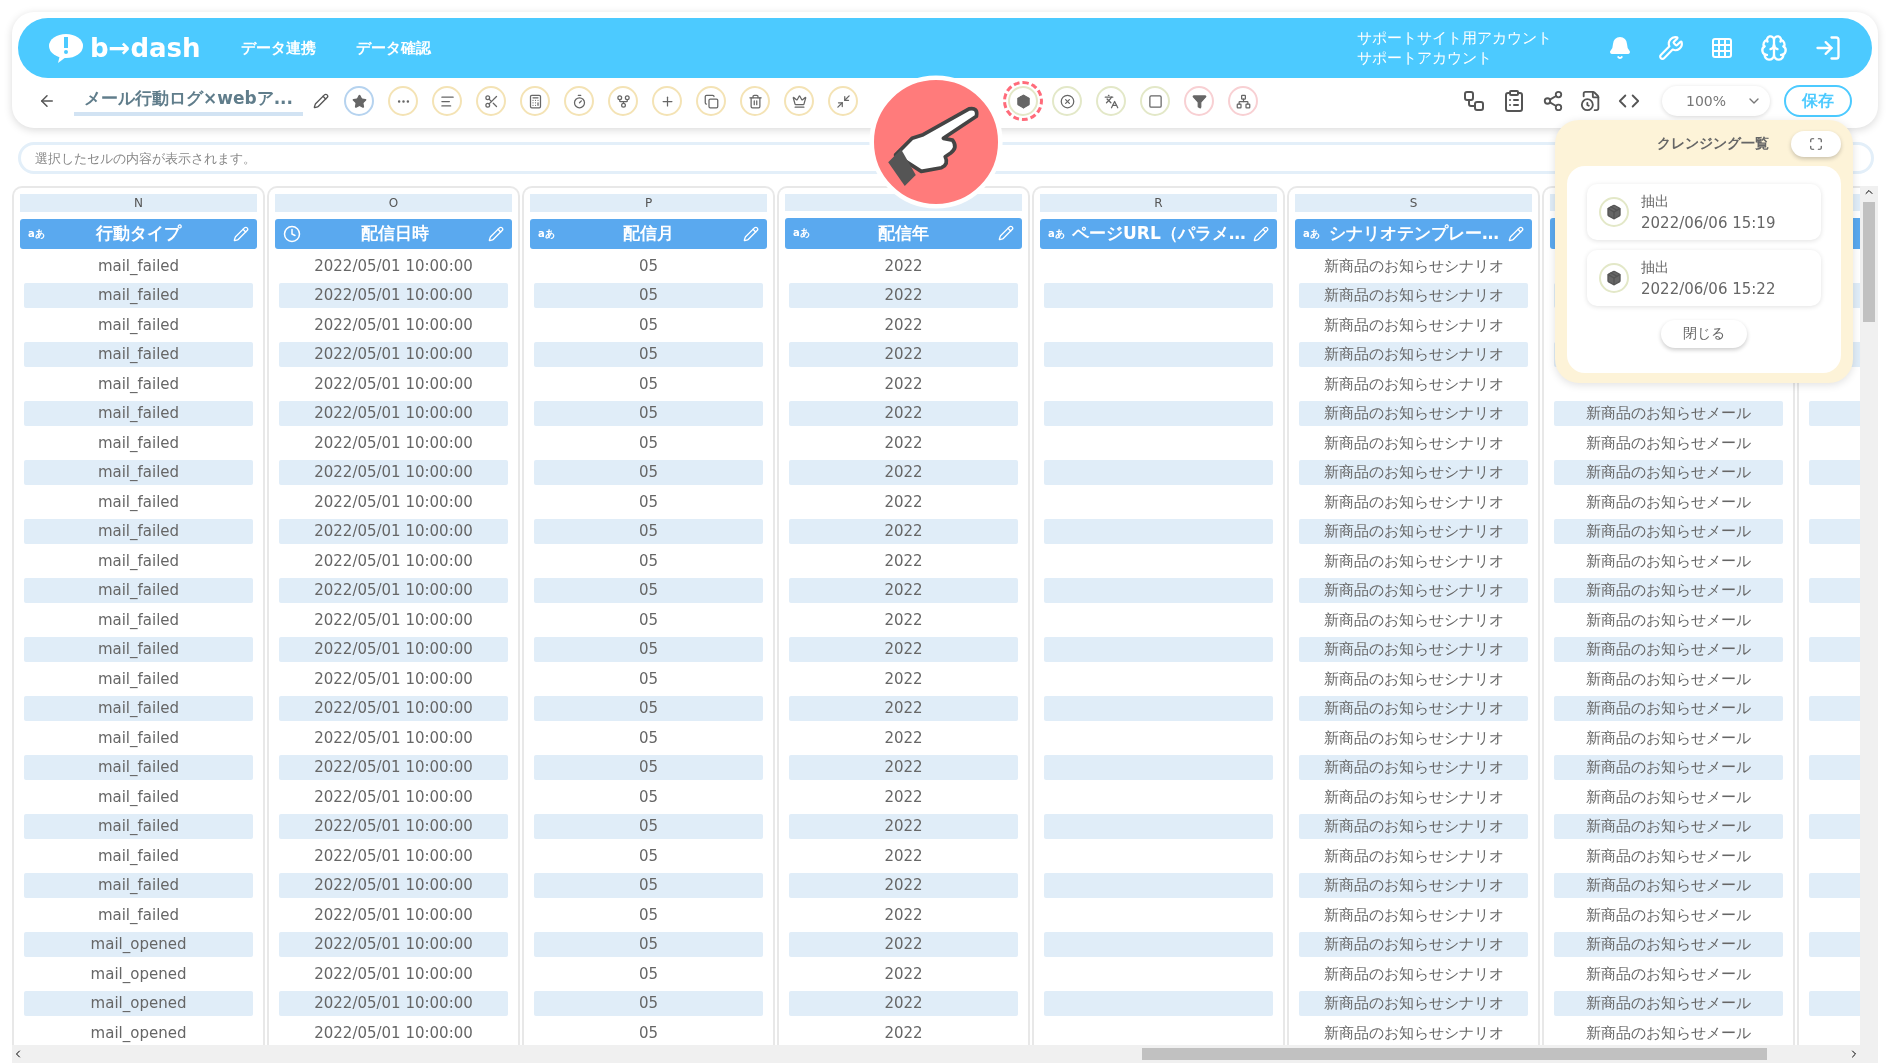  Describe the element at coordinates (447, 101) in the screenshot. I see `lines-icon` at that location.